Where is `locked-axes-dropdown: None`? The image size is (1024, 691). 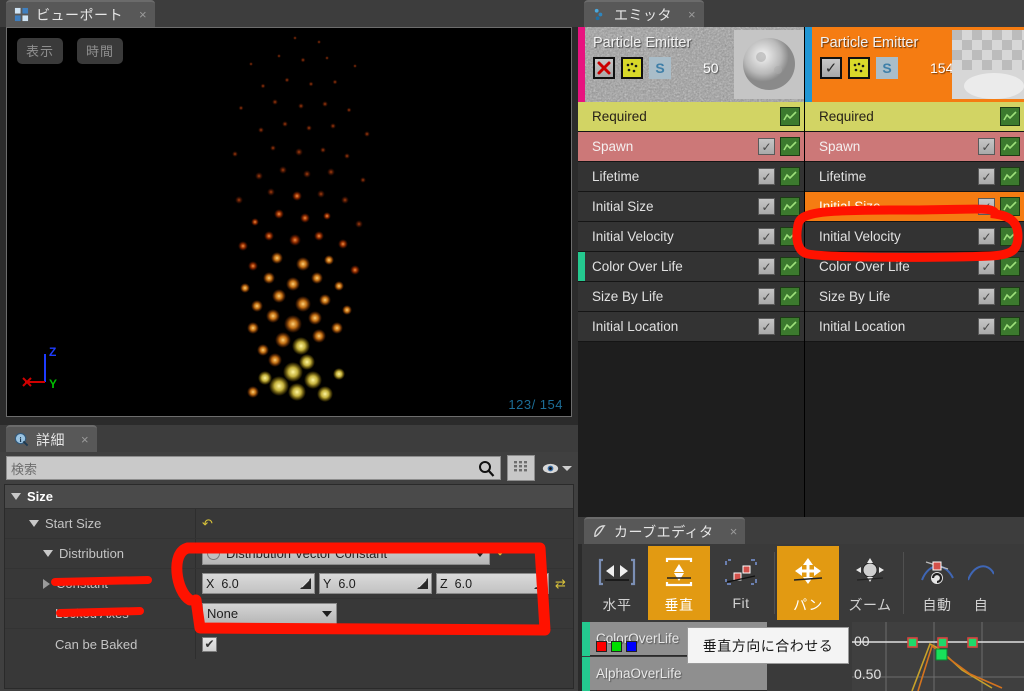 locked-axes-dropdown: None is located at coordinates (269, 613).